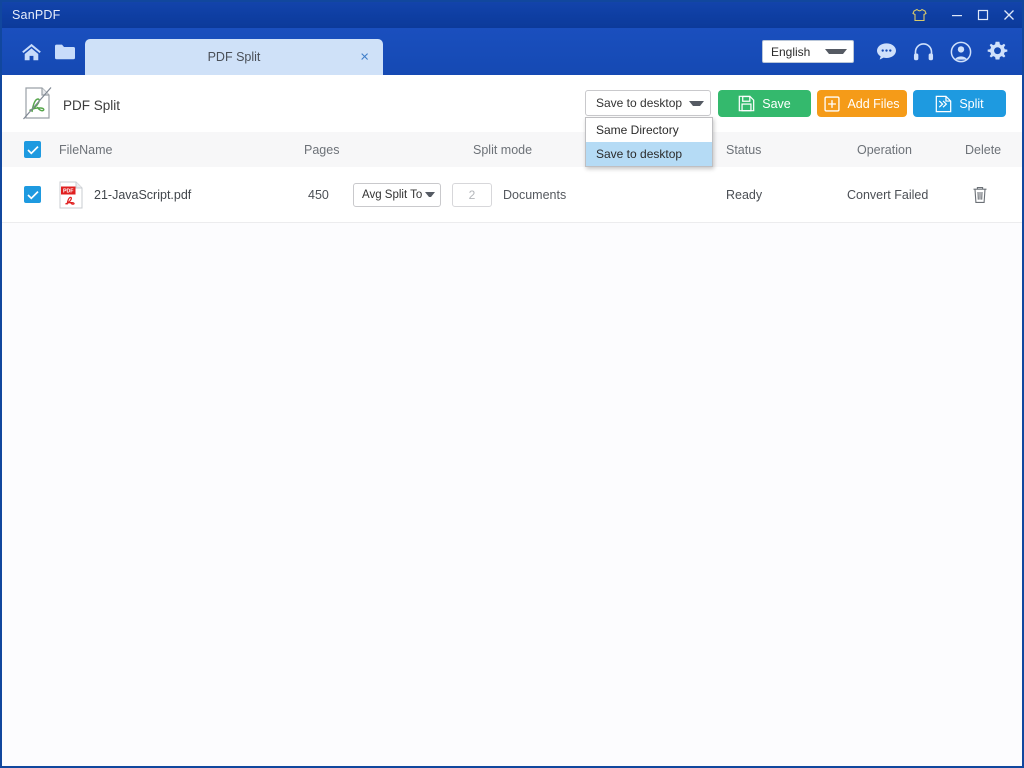 This screenshot has height=768, width=1024. What do you see at coordinates (65, 52) in the screenshot?
I see `folder-icon` at bounding box center [65, 52].